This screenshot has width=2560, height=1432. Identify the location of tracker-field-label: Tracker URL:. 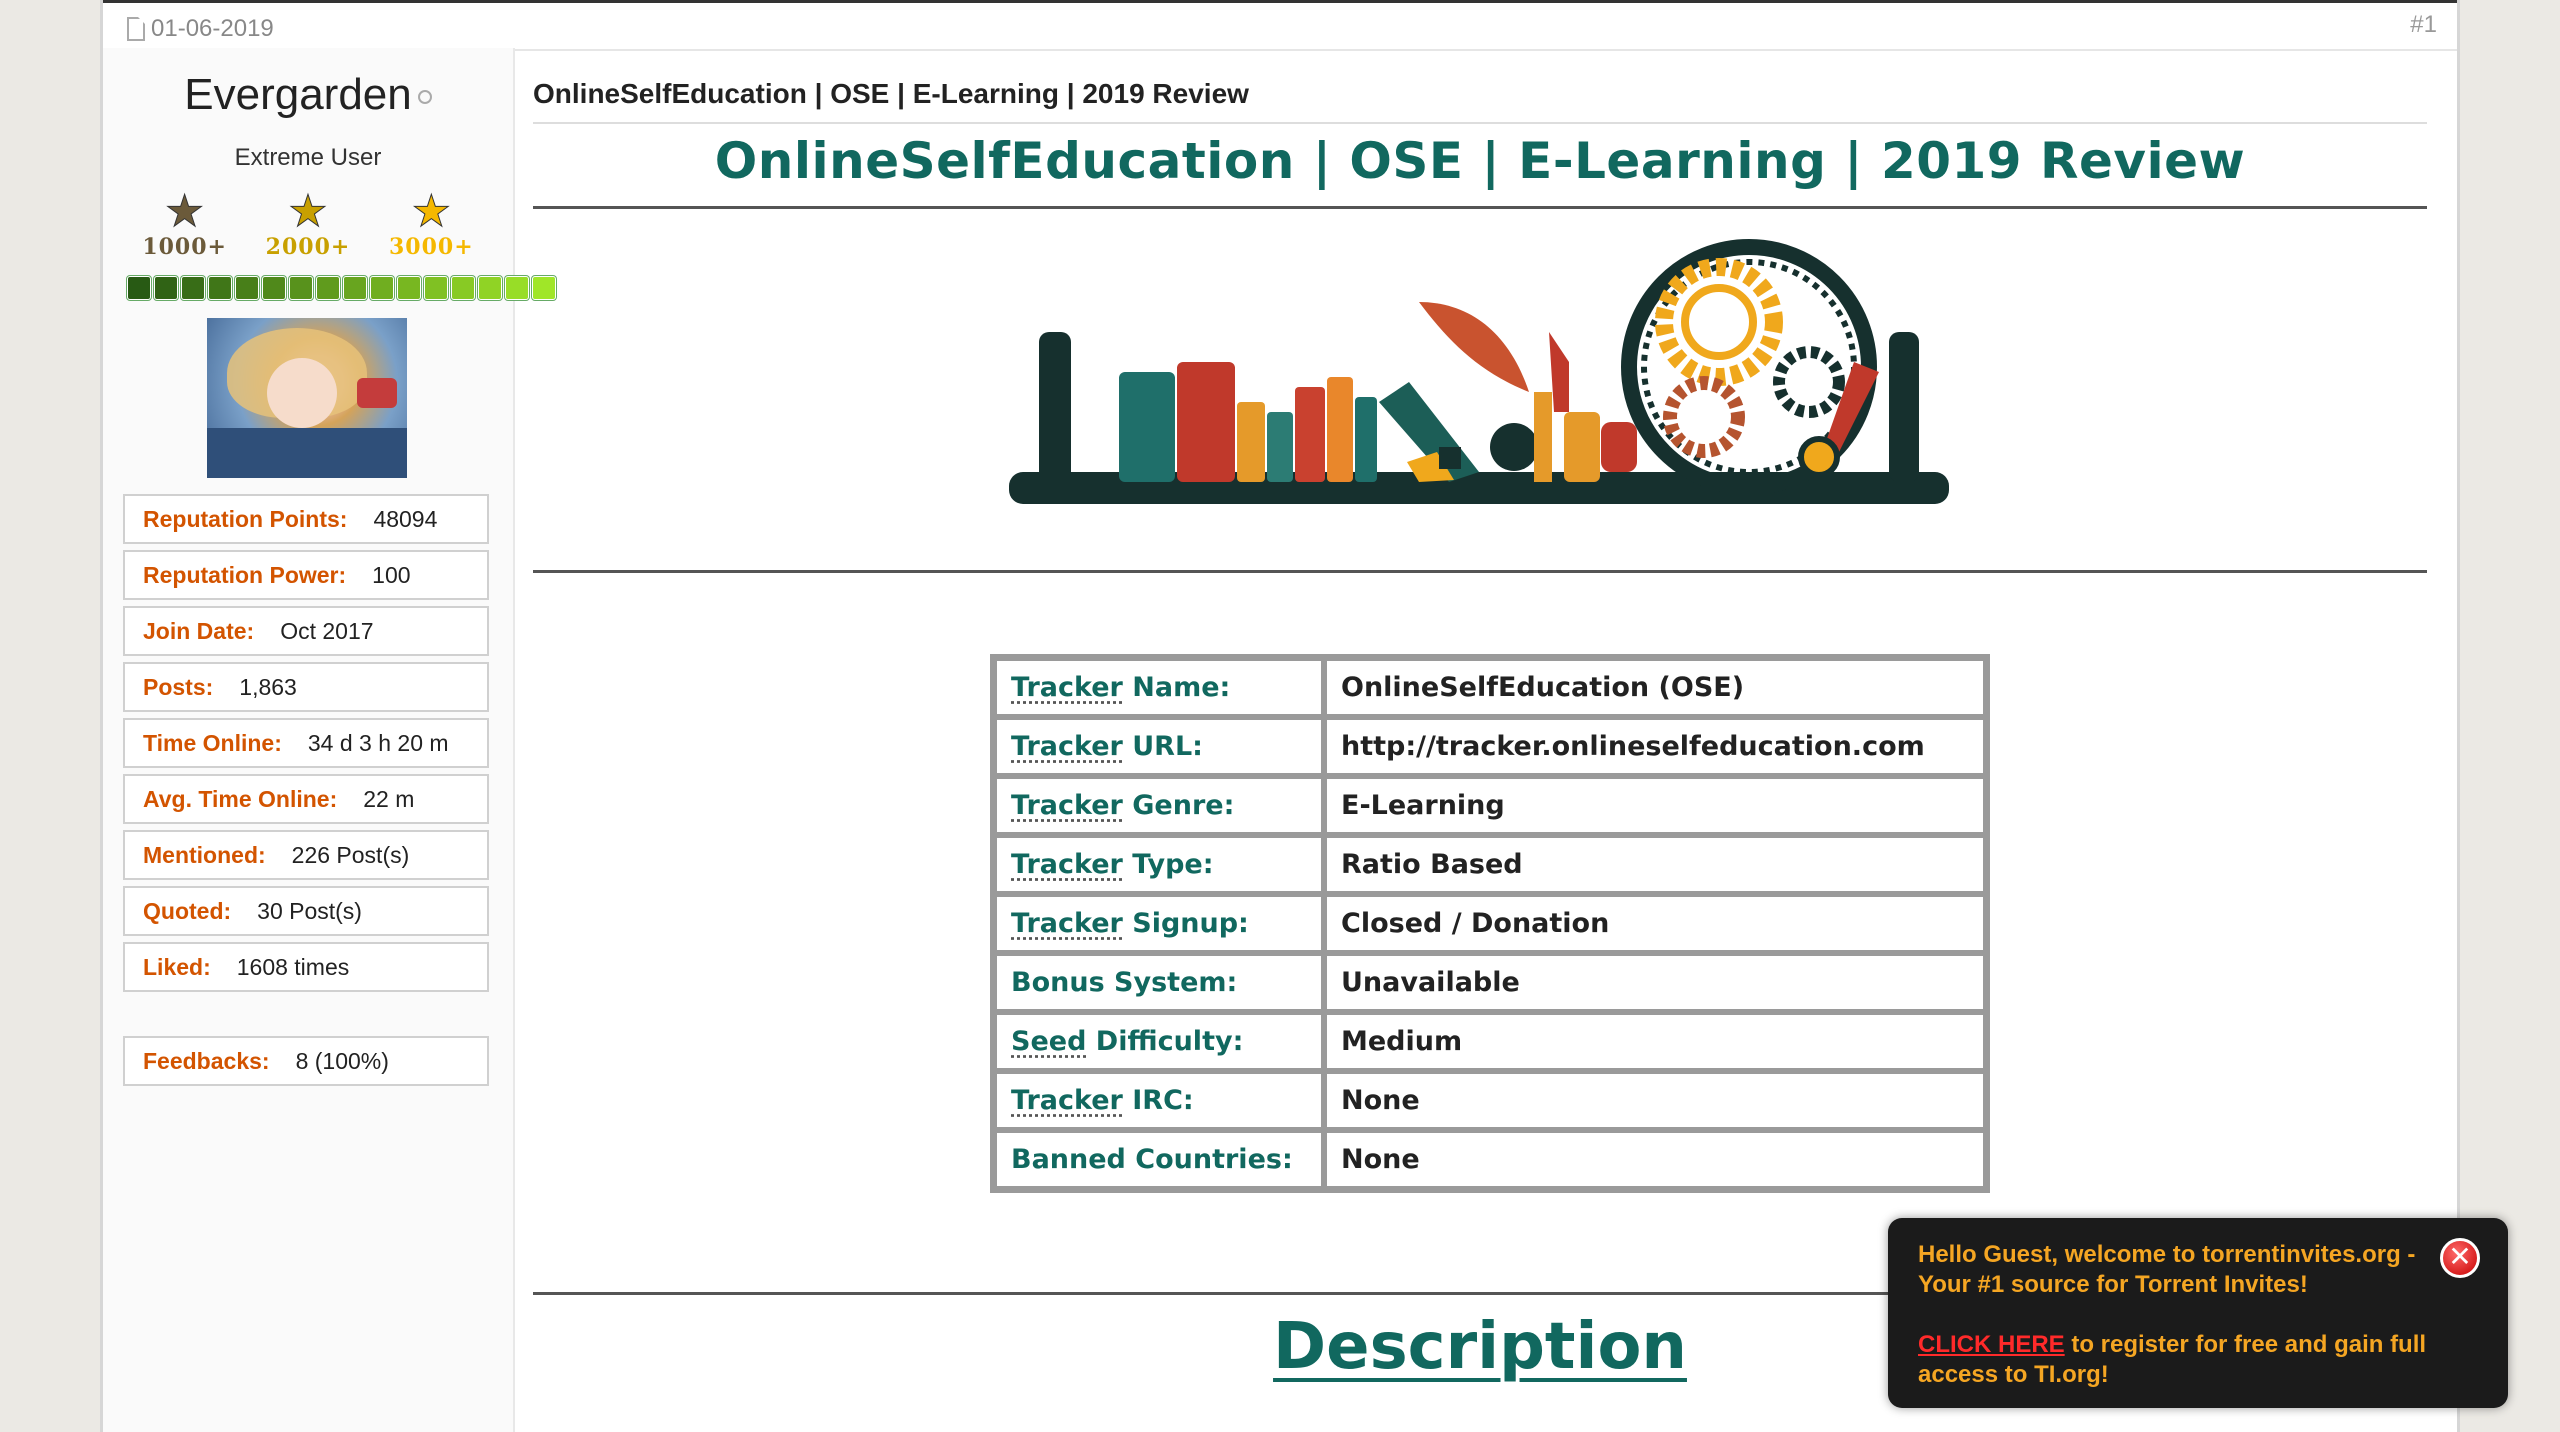
(1159, 746).